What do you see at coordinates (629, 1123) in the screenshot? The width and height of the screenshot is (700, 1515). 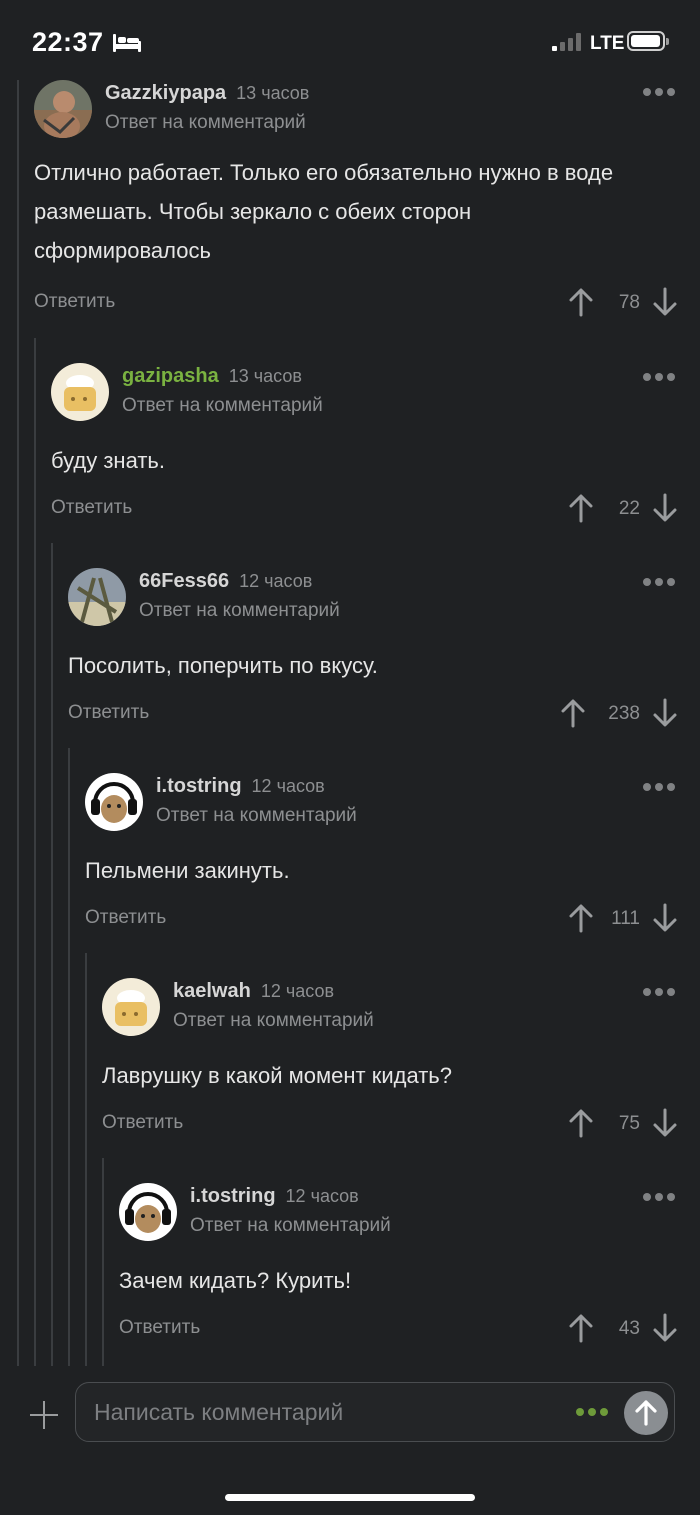 I see `vote-score: 75` at bounding box center [629, 1123].